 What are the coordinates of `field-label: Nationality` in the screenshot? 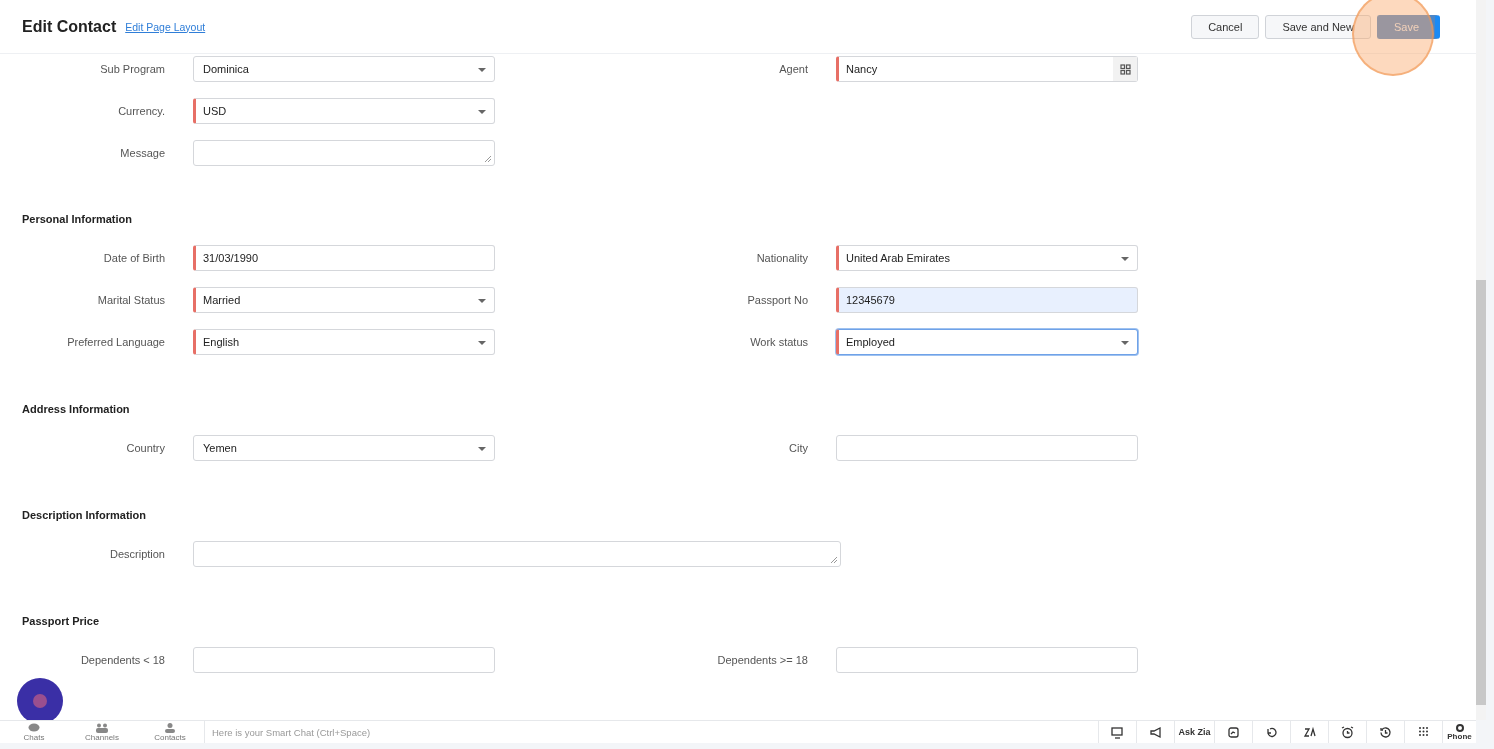 It's located at (782, 258).